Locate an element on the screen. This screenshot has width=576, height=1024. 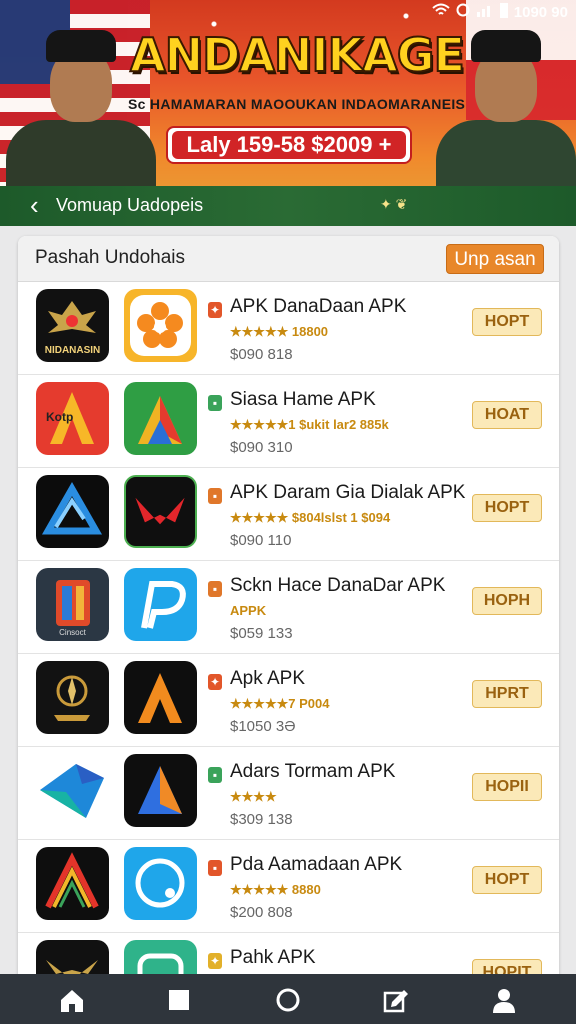
square-icon is located at coordinates (179, 1000).